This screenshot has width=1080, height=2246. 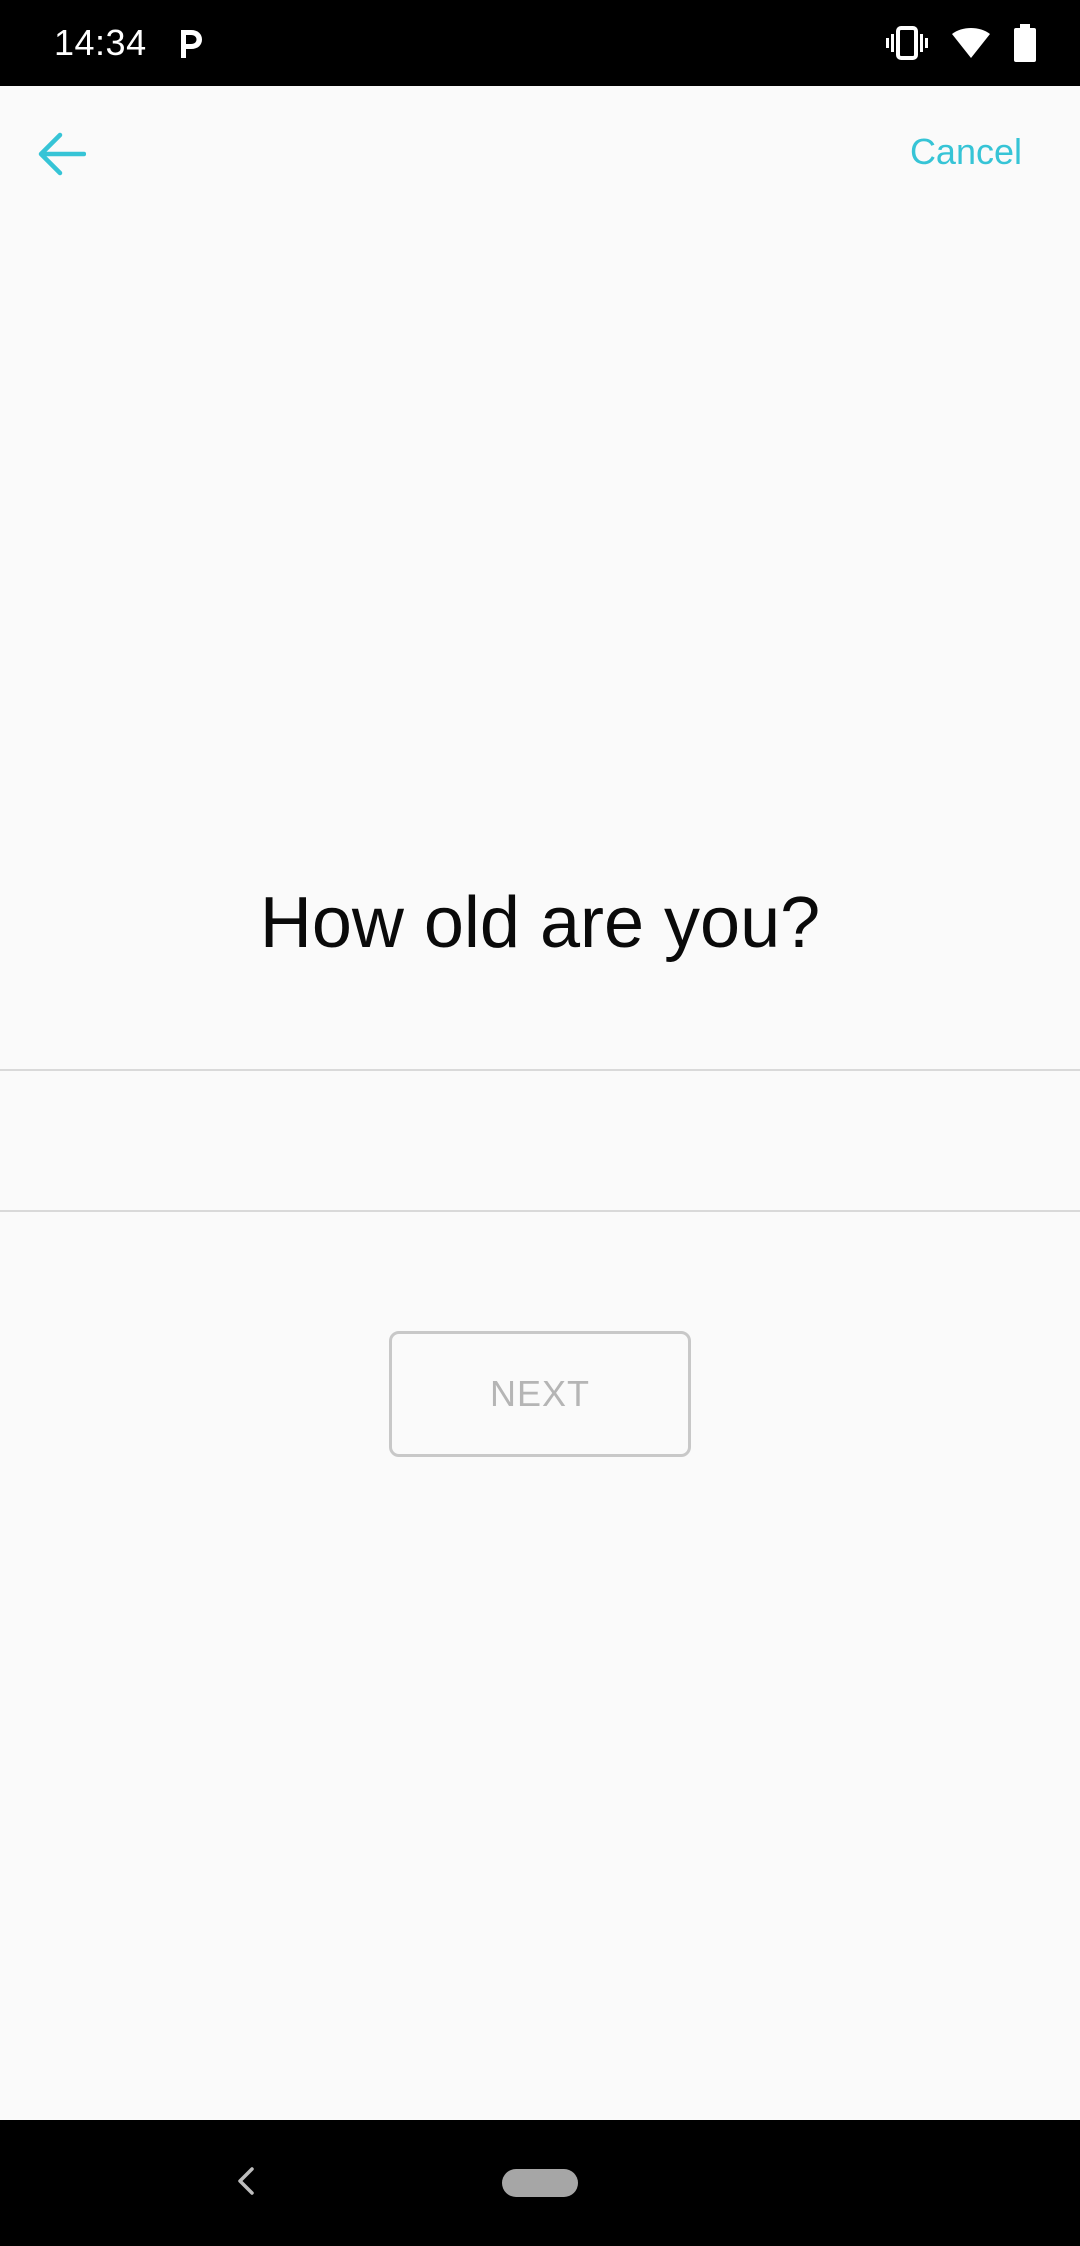 I want to click on cancel-button: Cancel, so click(x=966, y=152).